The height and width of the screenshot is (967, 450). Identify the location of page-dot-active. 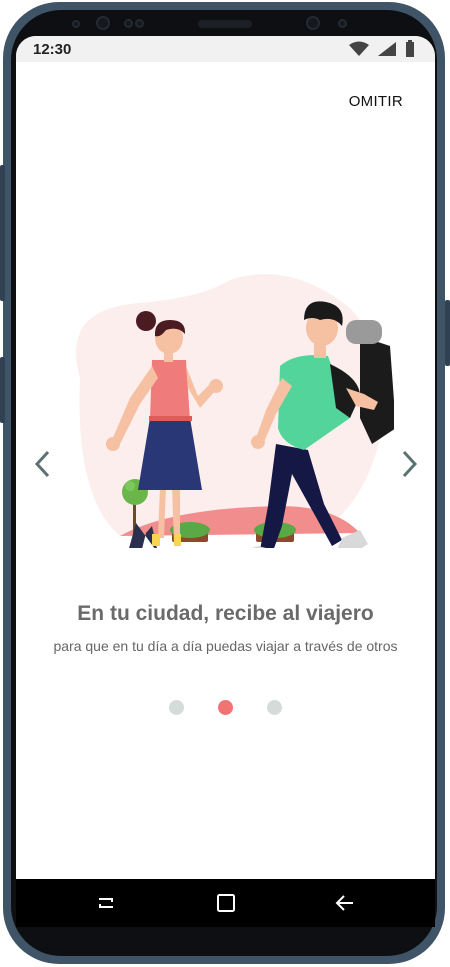
(225, 707).